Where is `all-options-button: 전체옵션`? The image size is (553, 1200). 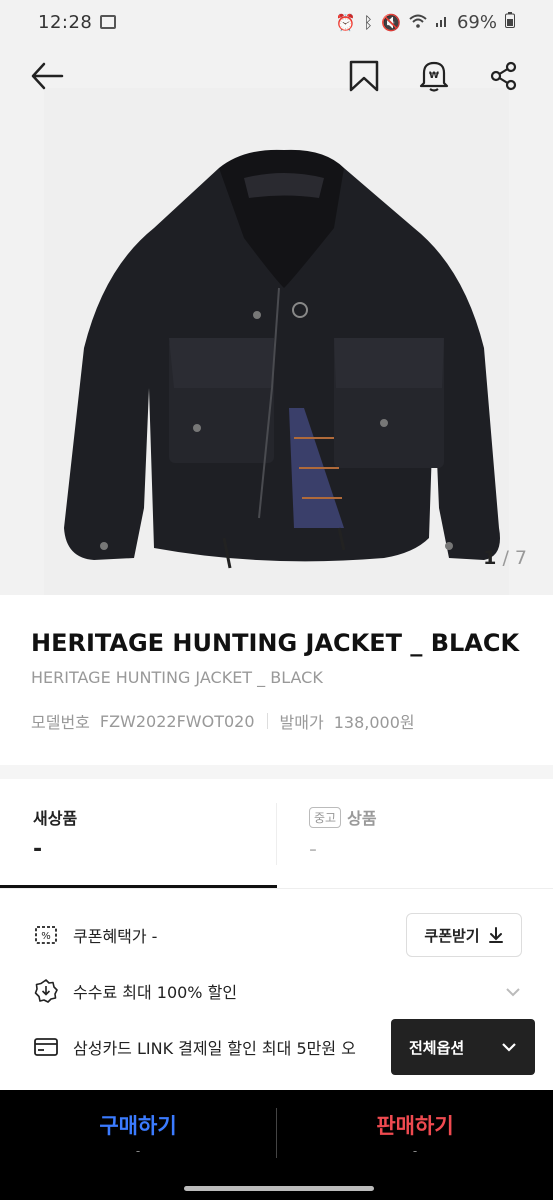
all-options-button: 전체옵션 is located at coordinates (463, 1047).